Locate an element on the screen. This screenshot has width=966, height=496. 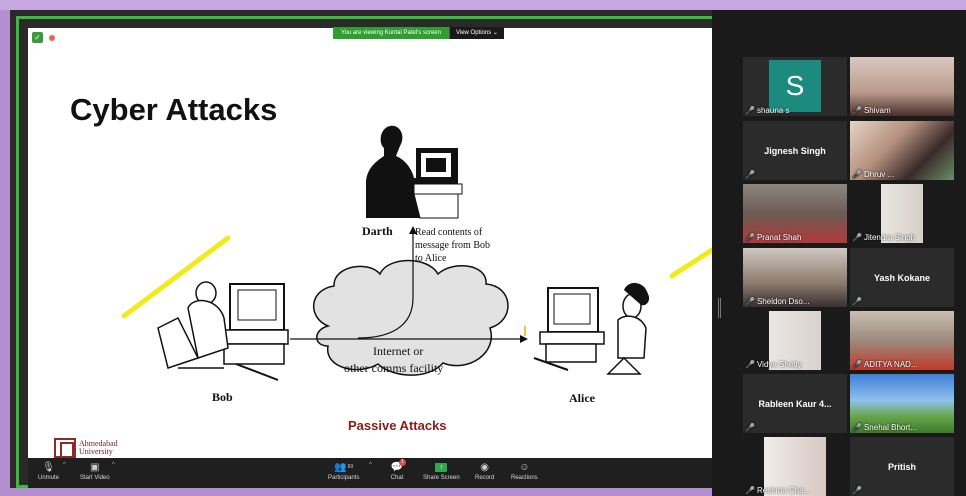
recording-dot-icon is located at coordinates (52, 38).